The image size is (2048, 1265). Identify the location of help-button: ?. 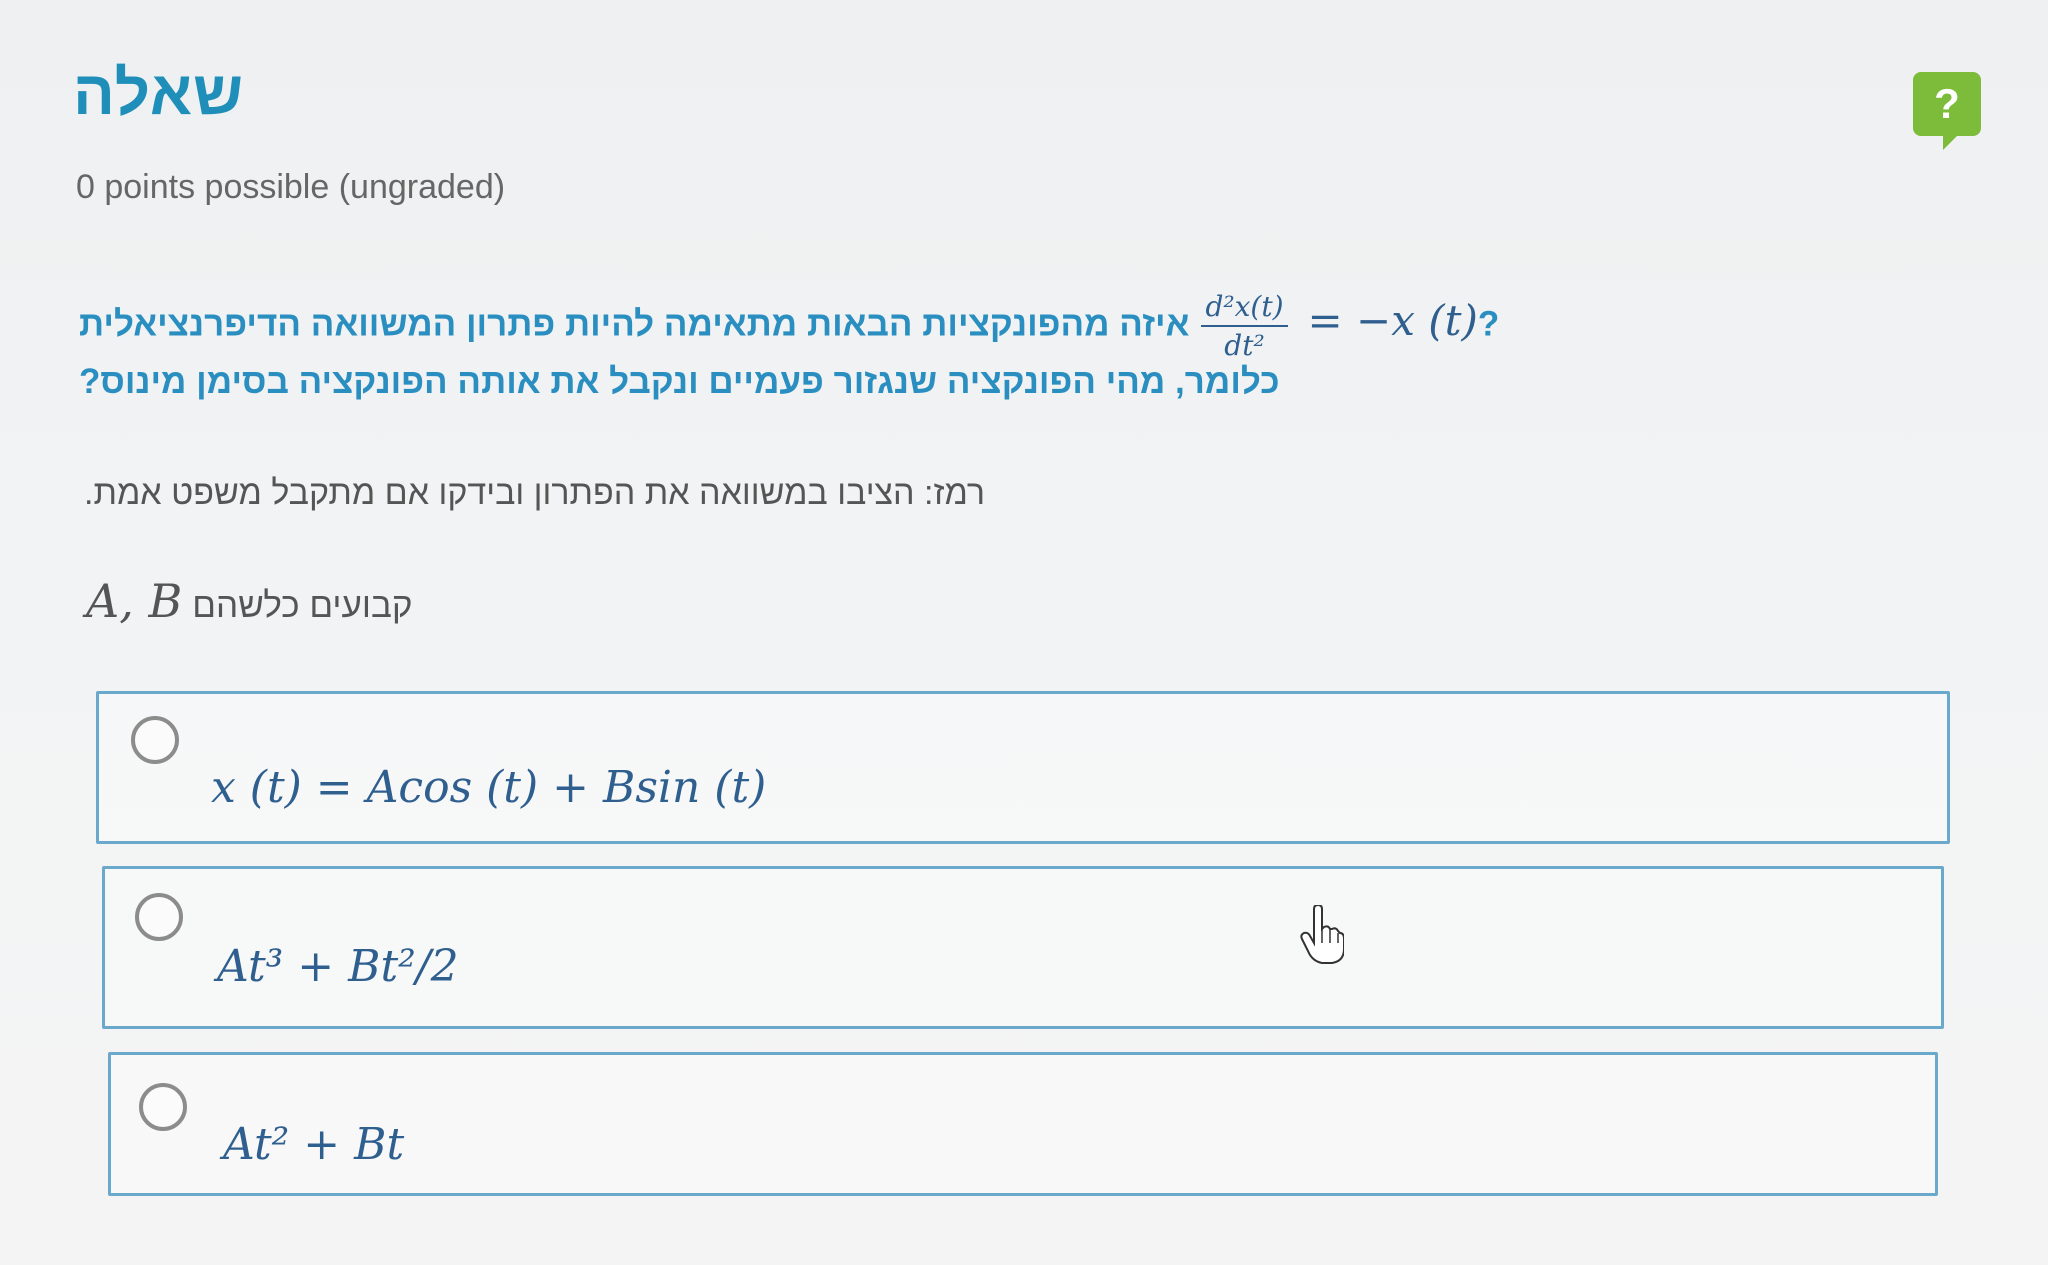
(1947, 111).